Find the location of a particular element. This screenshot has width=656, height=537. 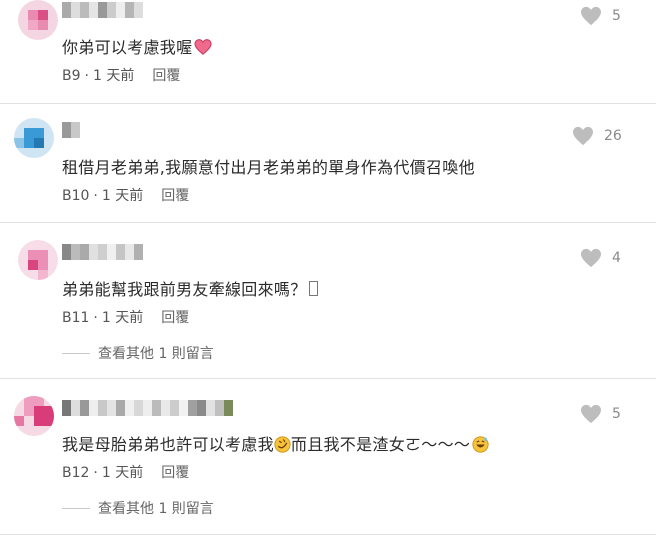

comment-text: 我是母胎弟弟也許可以考慮我 而且我不是渣女ㄛ～～～ is located at coordinates (275, 443).